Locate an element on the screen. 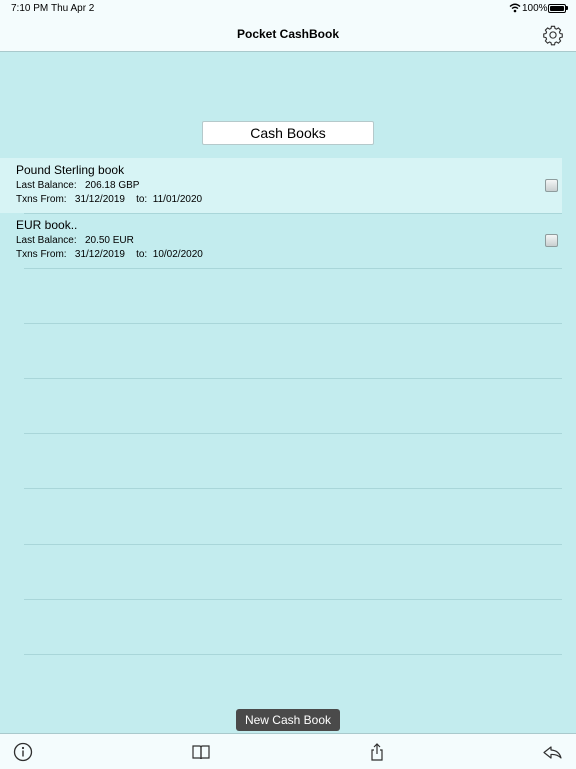 This screenshot has width=576, height=769. book-balance-line: Last Balance: 20.50 EUR is located at coordinates (75, 240).